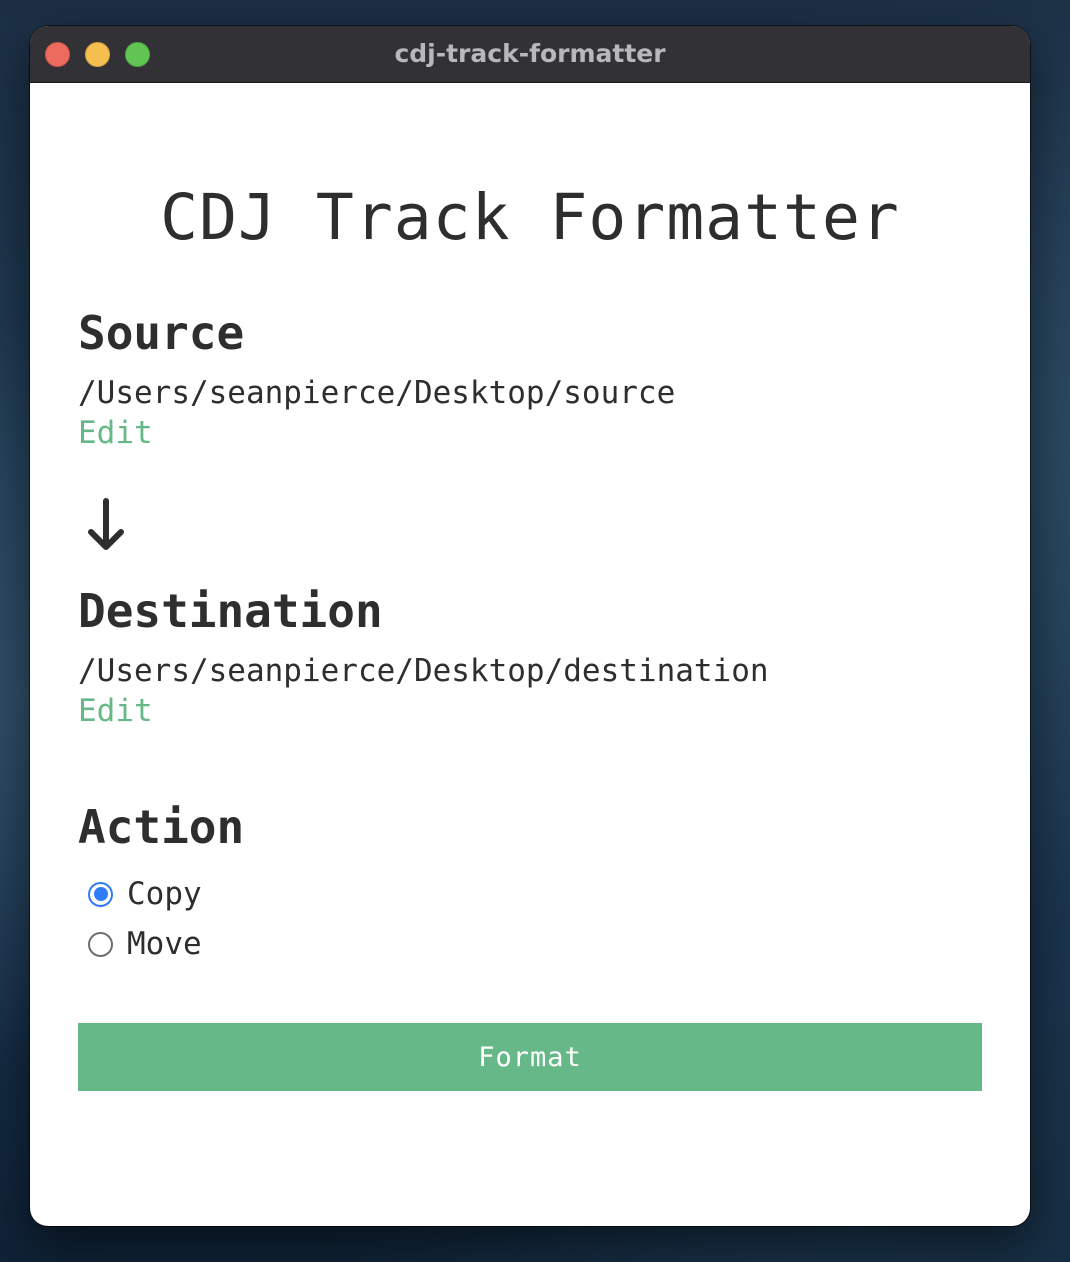 The image size is (1070, 1262). I want to click on title-bar: cdj-track-formatter, so click(530, 54).